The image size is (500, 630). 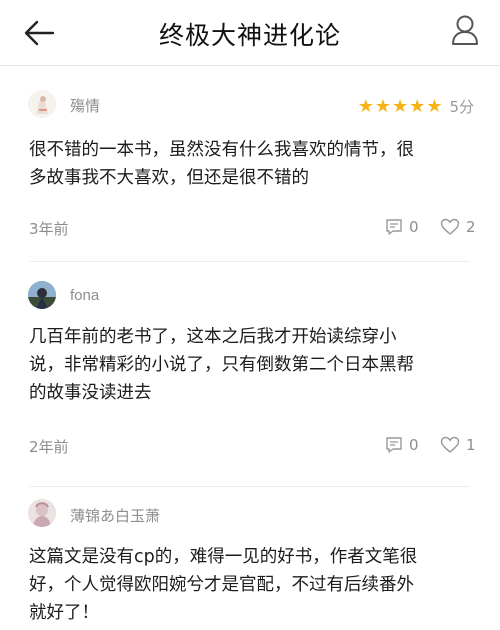 What do you see at coordinates (49, 229) in the screenshot?
I see `comment-time: 3年前` at bounding box center [49, 229].